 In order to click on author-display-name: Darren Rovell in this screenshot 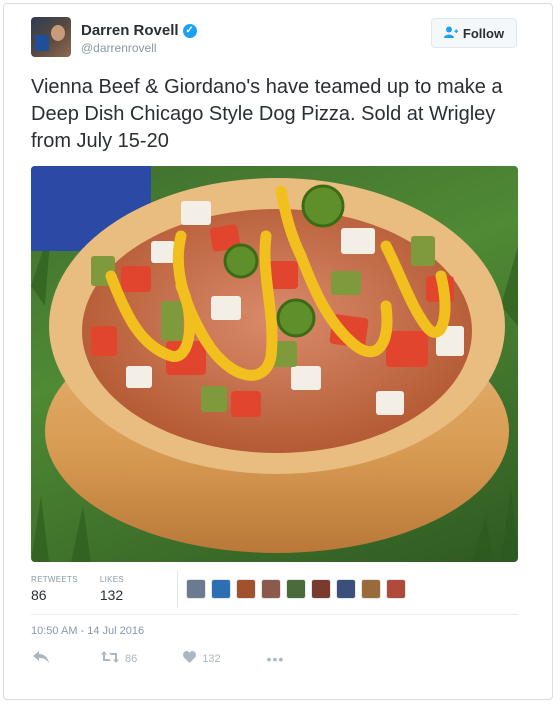, I will do `click(130, 30)`.